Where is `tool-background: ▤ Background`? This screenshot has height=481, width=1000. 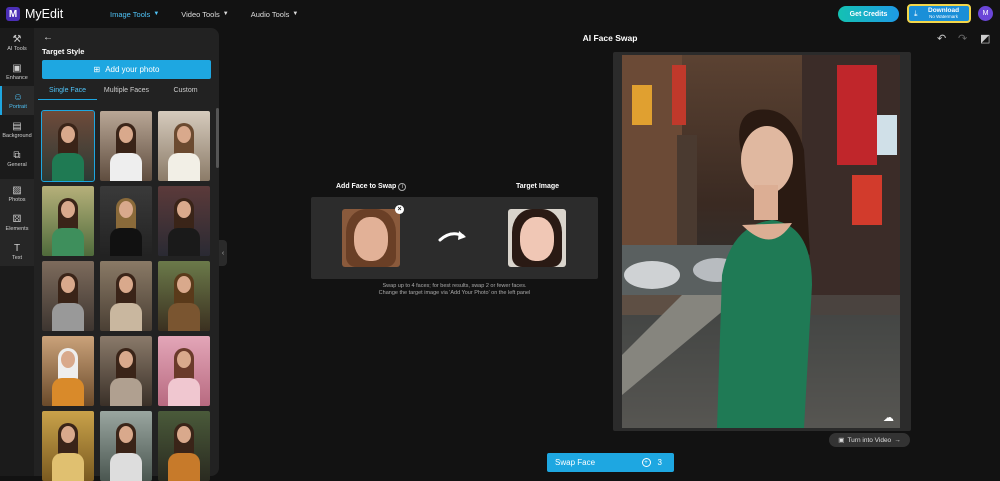
tool-background: ▤ Background is located at coordinates (17, 129).